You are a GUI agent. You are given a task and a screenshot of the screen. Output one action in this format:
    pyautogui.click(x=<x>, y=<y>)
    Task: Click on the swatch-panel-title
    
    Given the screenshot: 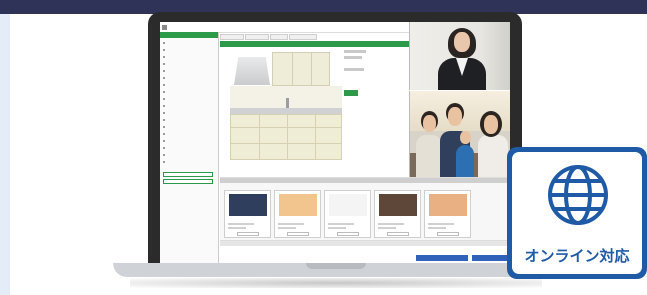 What is the action you would take?
    pyautogui.click(x=365, y=180)
    